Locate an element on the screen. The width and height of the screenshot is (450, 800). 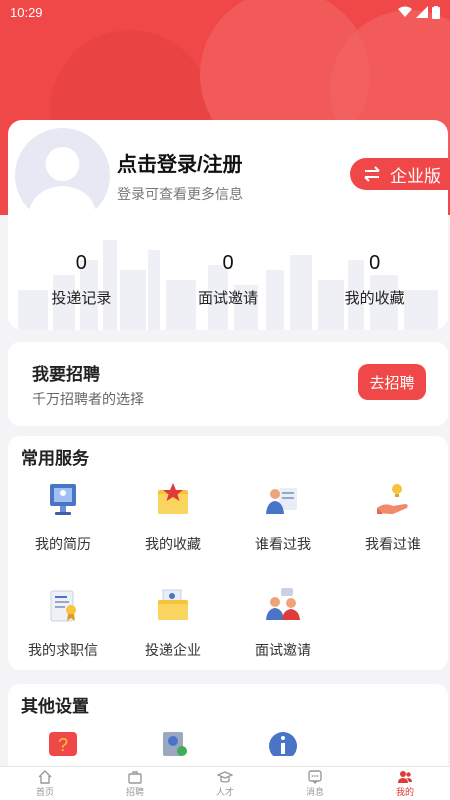
tab-label: 招聘 is located at coordinates (134, 792).